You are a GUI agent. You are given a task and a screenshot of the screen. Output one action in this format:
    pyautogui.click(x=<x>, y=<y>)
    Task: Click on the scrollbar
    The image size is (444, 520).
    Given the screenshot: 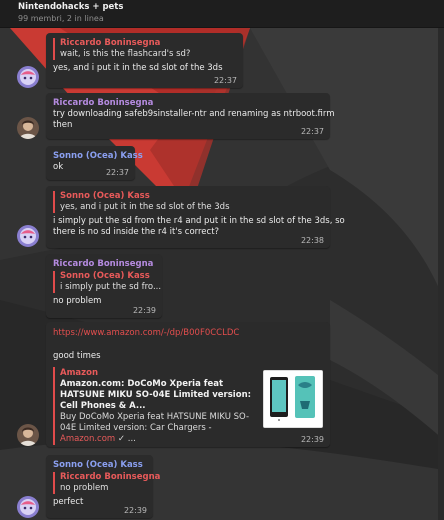 What is the action you would take?
    pyautogui.click(x=441, y=274)
    